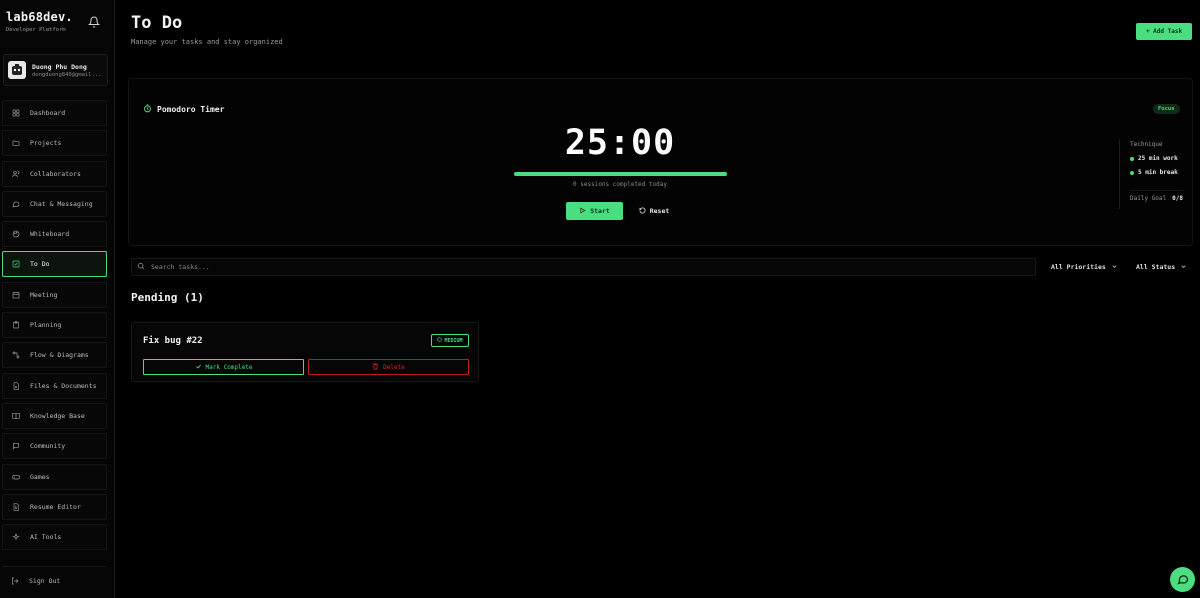  What do you see at coordinates (659, 211) in the screenshot?
I see `reset-label: Reset` at bounding box center [659, 211].